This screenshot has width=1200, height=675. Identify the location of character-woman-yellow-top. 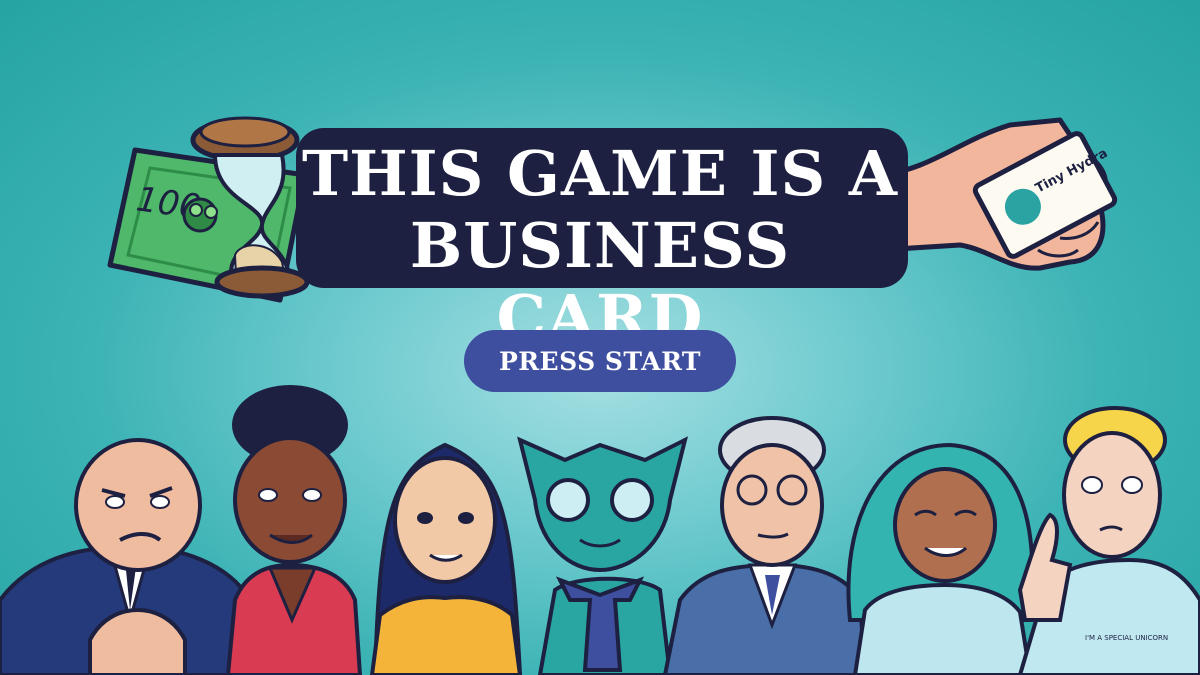
(446, 558).